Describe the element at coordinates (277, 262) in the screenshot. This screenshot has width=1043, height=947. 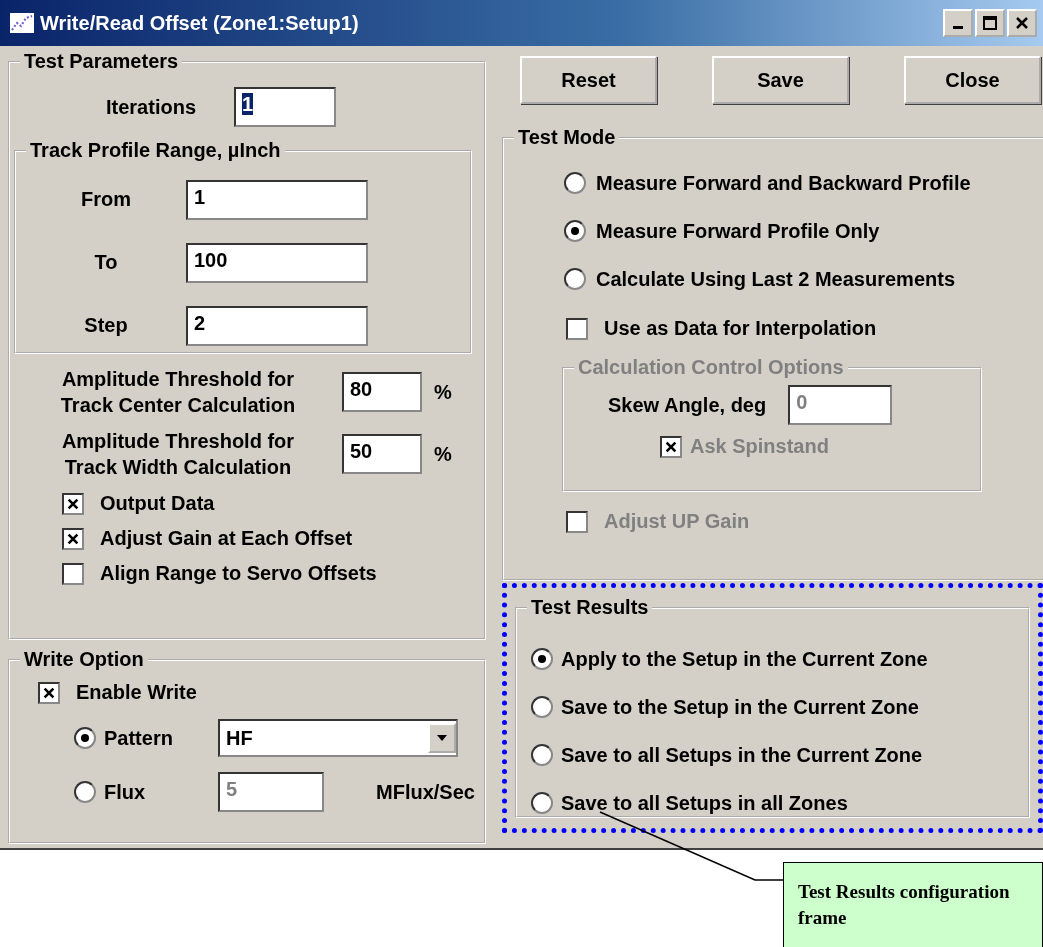
I see `input-field: 100` at that location.